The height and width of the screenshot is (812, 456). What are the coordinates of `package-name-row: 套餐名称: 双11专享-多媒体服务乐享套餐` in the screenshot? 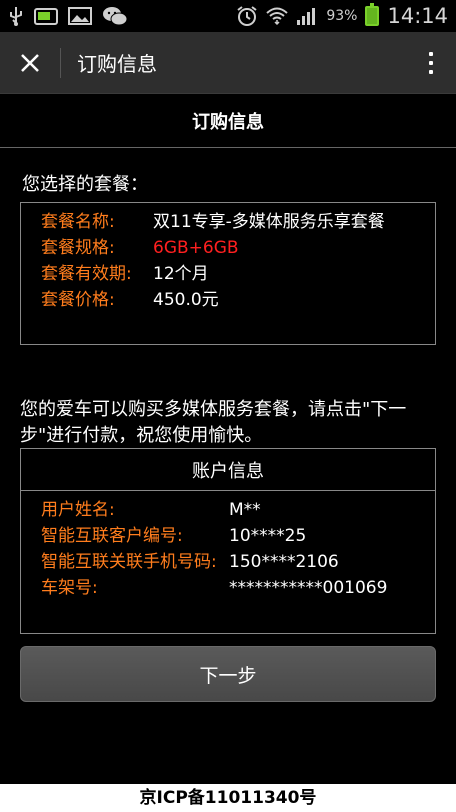 It's located at (231, 222).